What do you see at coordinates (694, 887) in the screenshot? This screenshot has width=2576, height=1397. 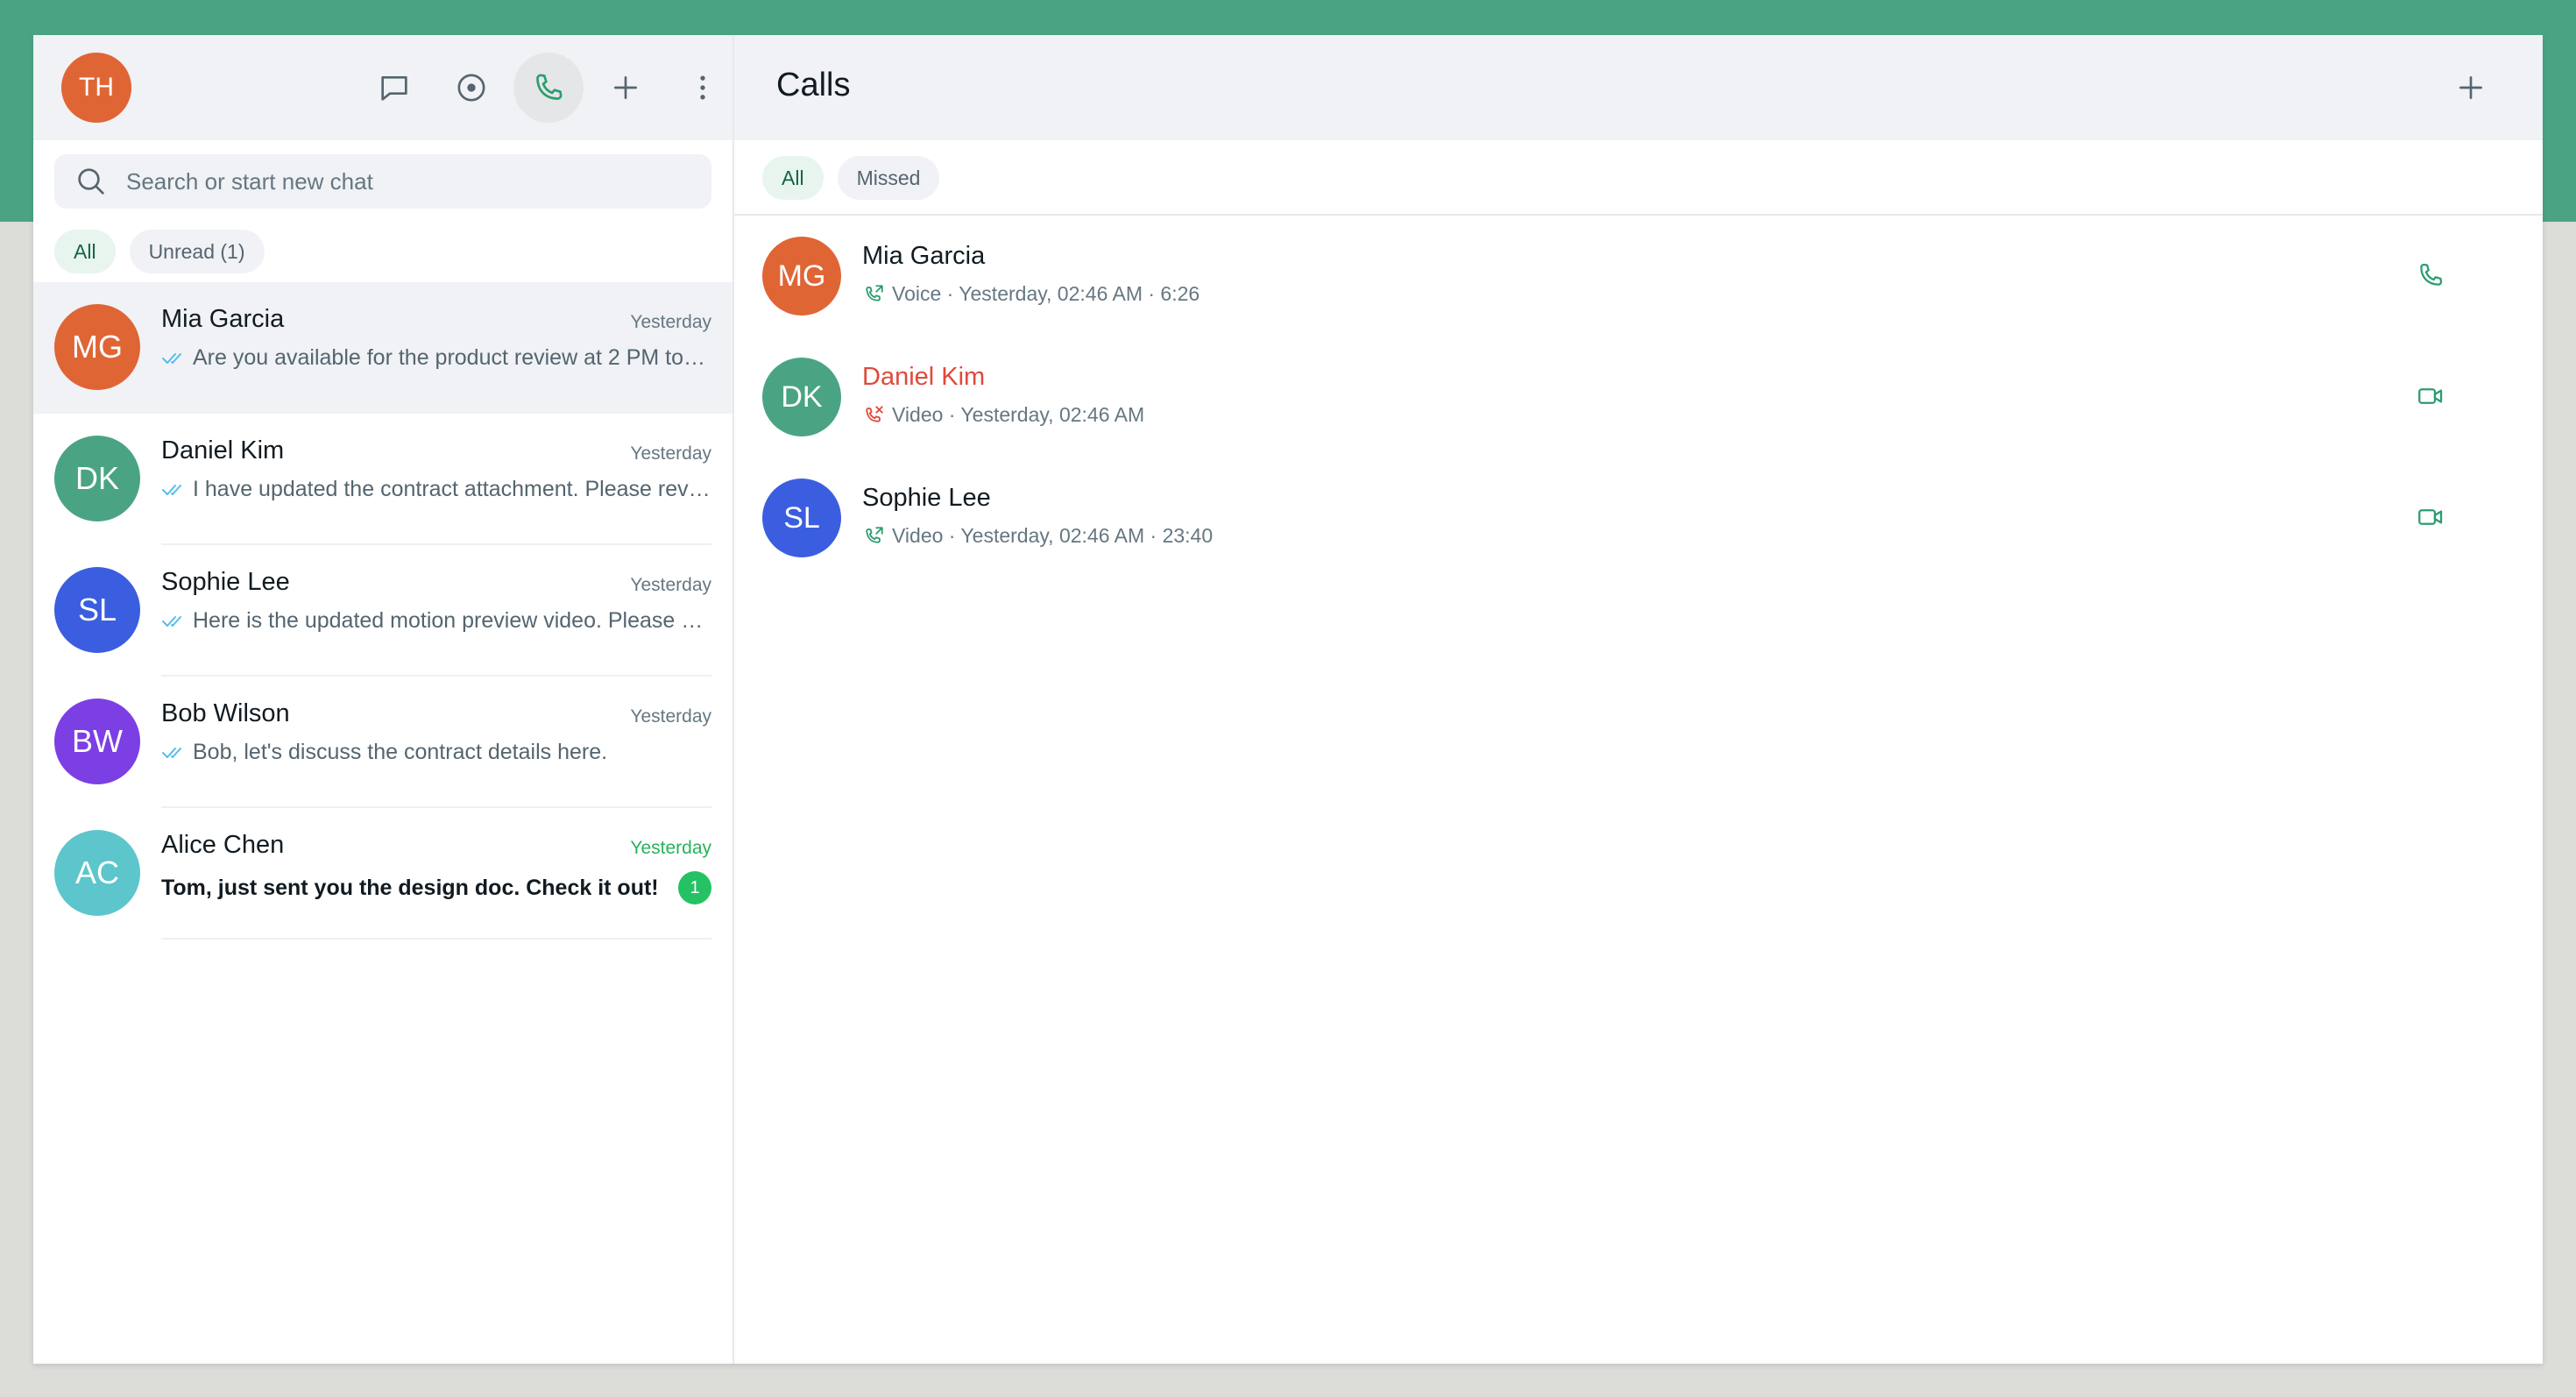 I see `unread-badge: 1` at bounding box center [694, 887].